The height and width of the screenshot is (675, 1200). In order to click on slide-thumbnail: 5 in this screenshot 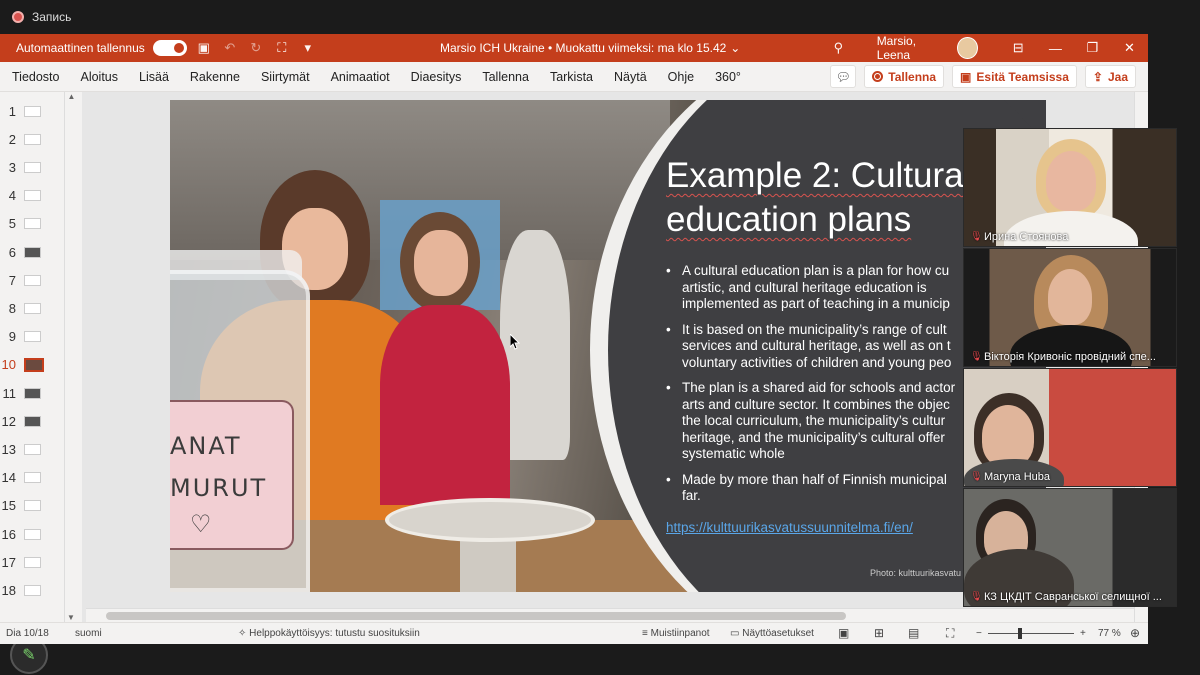, I will do `click(32, 224)`.